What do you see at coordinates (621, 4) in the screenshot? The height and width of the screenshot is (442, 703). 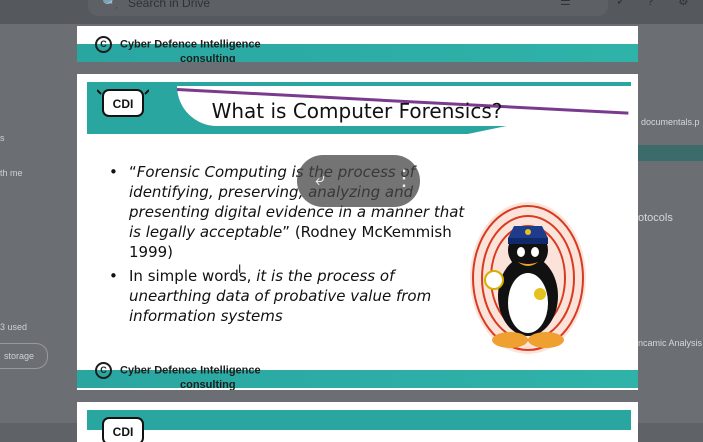 I see `check-icon: ✓` at bounding box center [621, 4].